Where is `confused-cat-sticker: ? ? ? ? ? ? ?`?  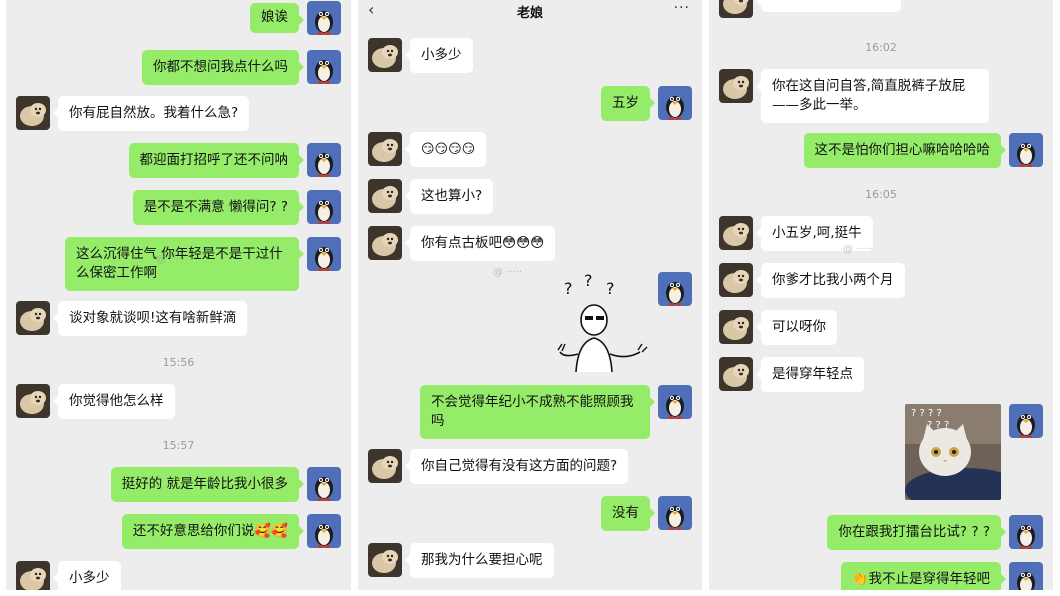 confused-cat-sticker: ? ? ? ? ? ? ? is located at coordinates (953, 452).